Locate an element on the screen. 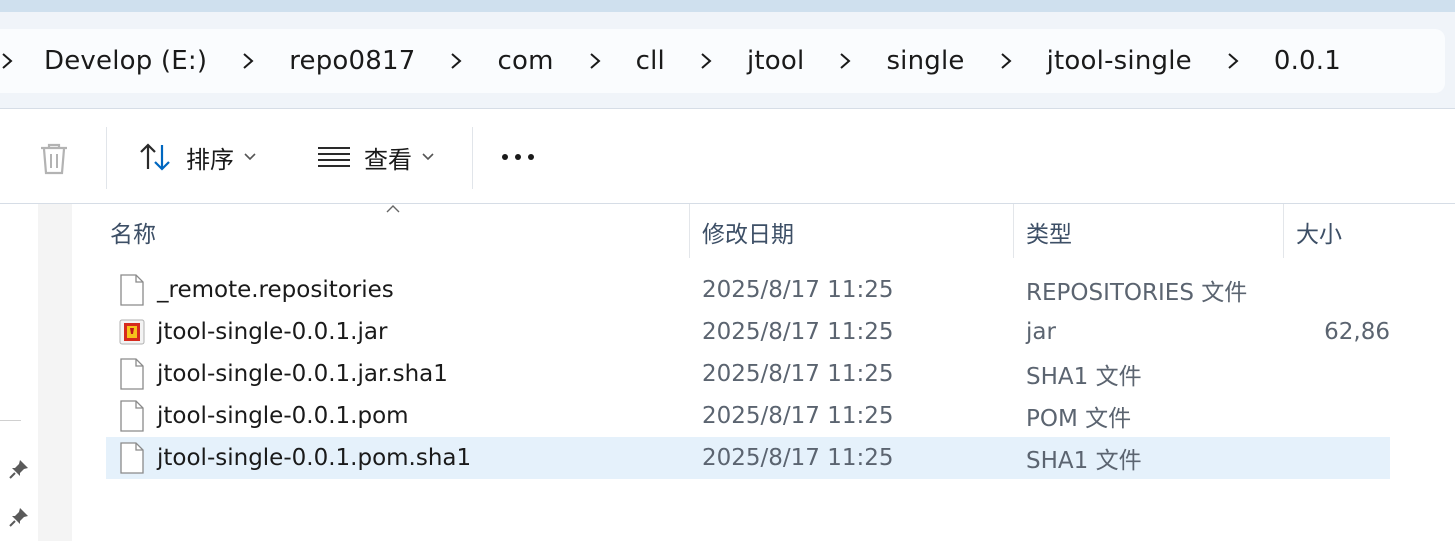 The height and width of the screenshot is (541, 1455). file-name: jtool-single-0.0.1.pom.sha1 is located at coordinates (314, 458).